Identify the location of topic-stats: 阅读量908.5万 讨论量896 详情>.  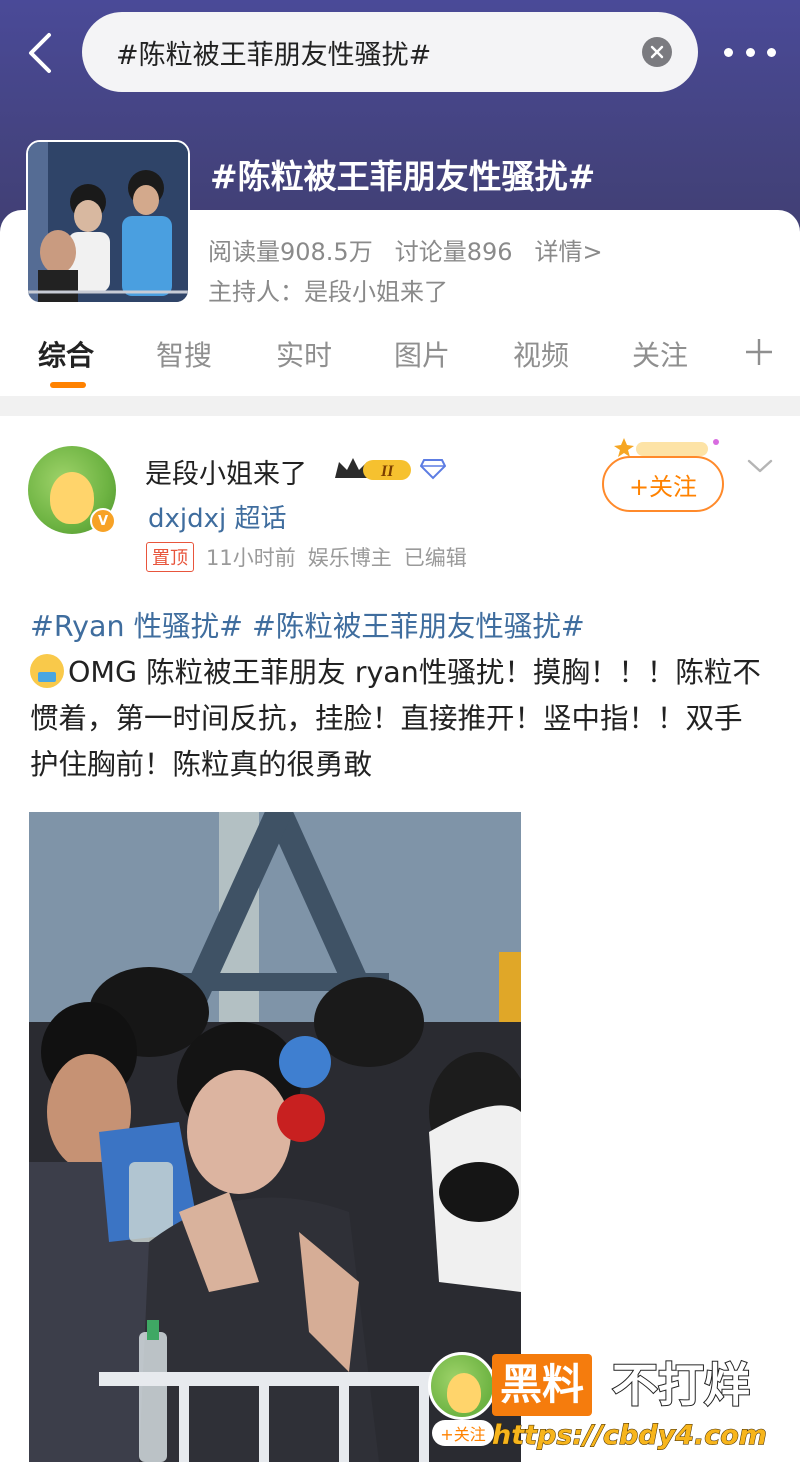
(405, 249).